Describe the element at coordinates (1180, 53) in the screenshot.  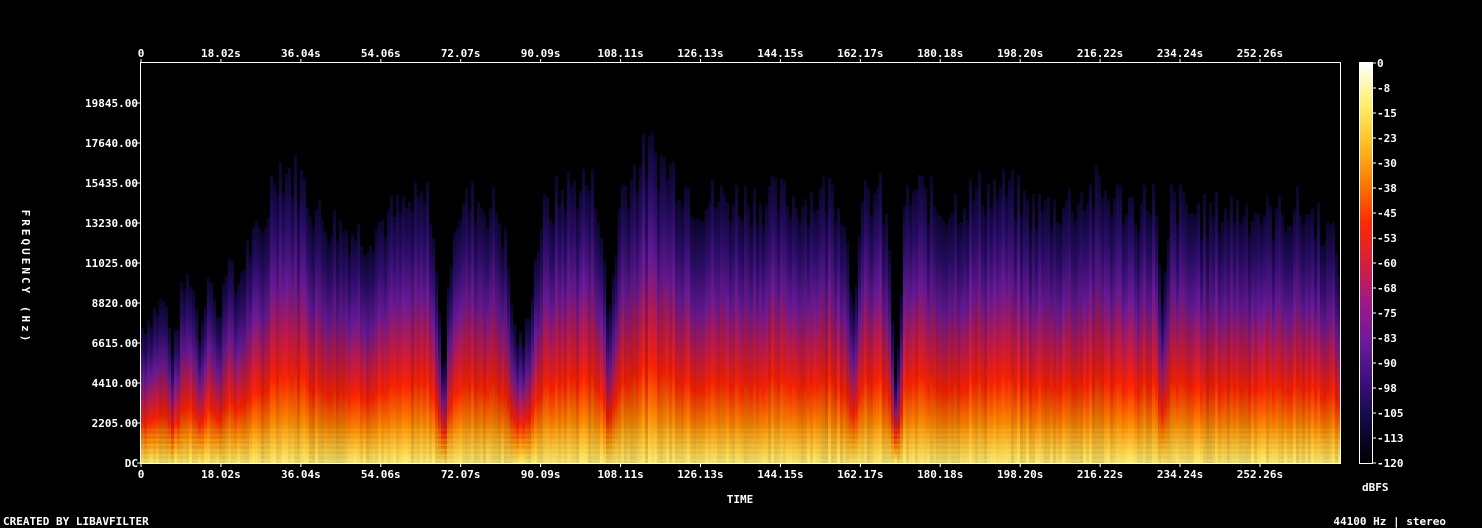
I see `x-tick-label-top: 234.24s` at that location.